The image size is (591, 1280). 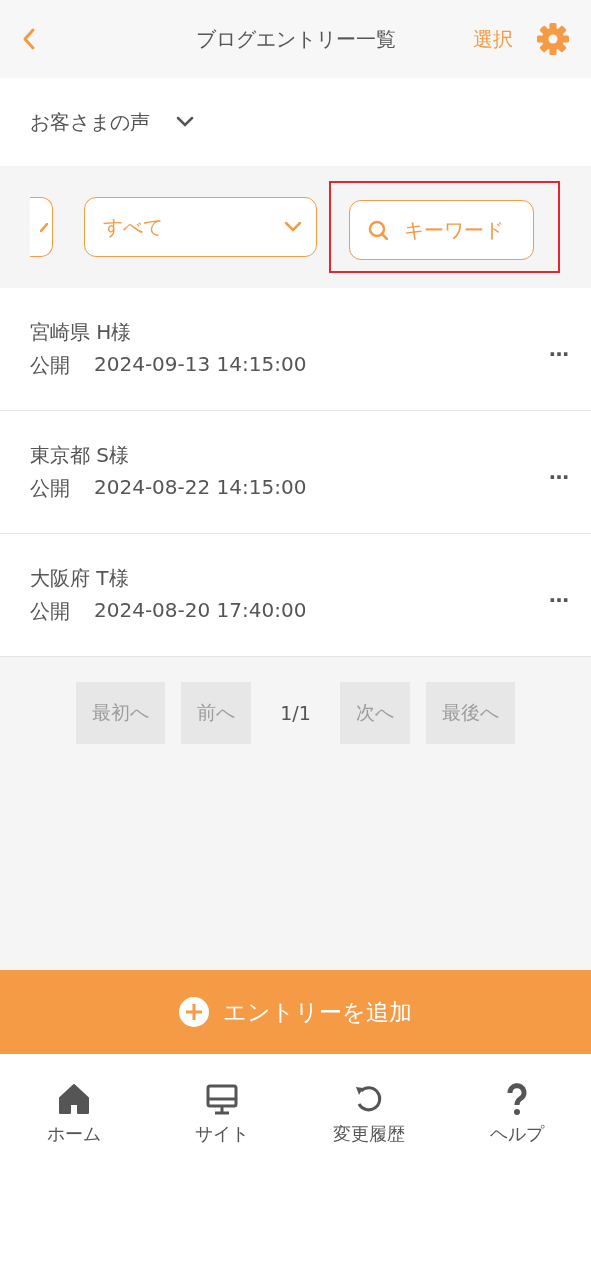 I want to click on tab-item: ホーム, so click(x=74, y=1167).